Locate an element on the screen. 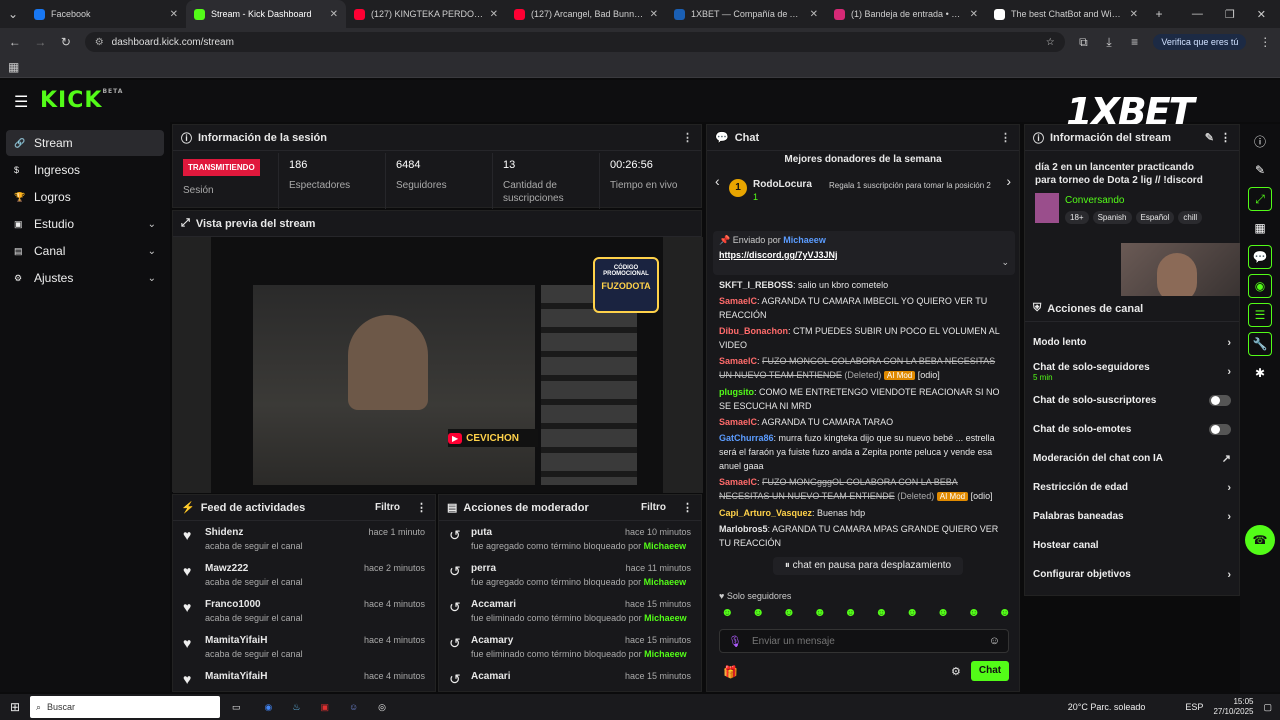  mic-icon: 🎙 is located at coordinates (735, 641).